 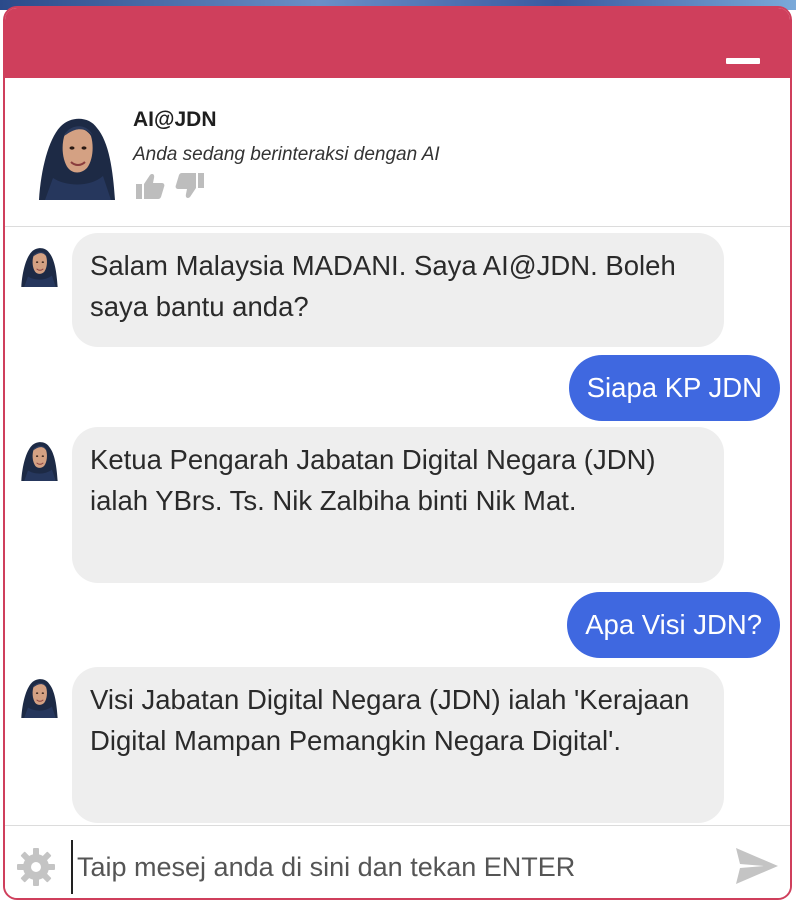 What do you see at coordinates (175, 119) in the screenshot?
I see `agent-name: AI@JDN` at bounding box center [175, 119].